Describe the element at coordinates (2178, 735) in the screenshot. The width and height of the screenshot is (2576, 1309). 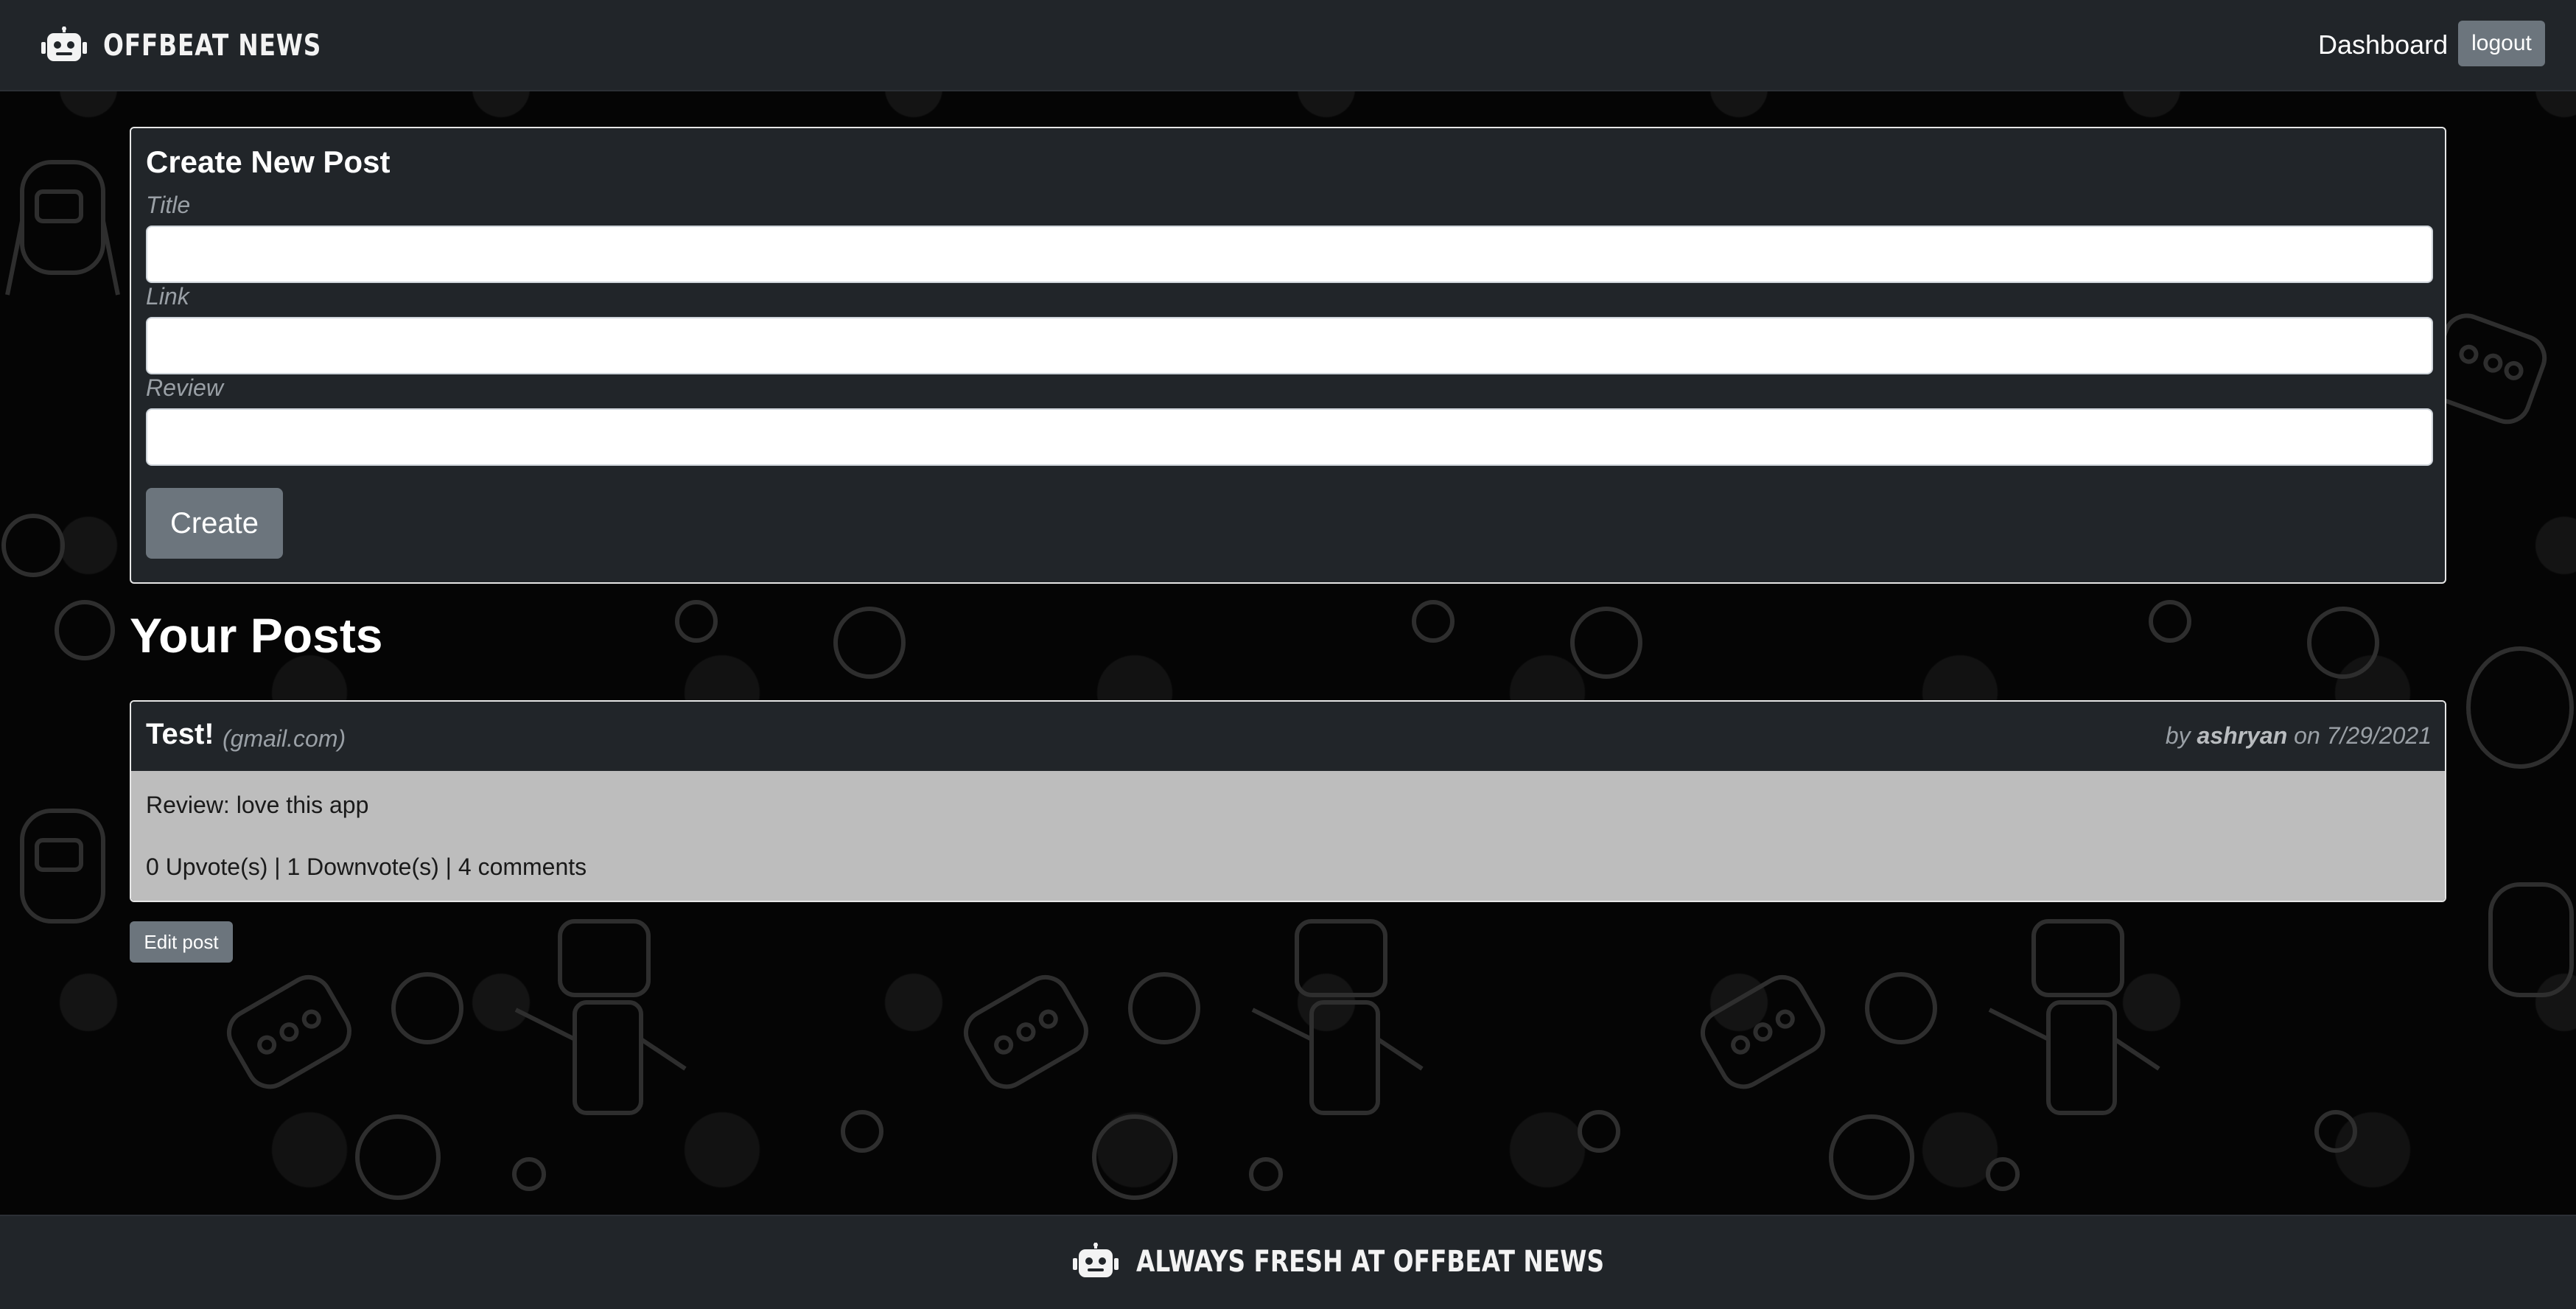
I see `post-by-prefix: by` at that location.